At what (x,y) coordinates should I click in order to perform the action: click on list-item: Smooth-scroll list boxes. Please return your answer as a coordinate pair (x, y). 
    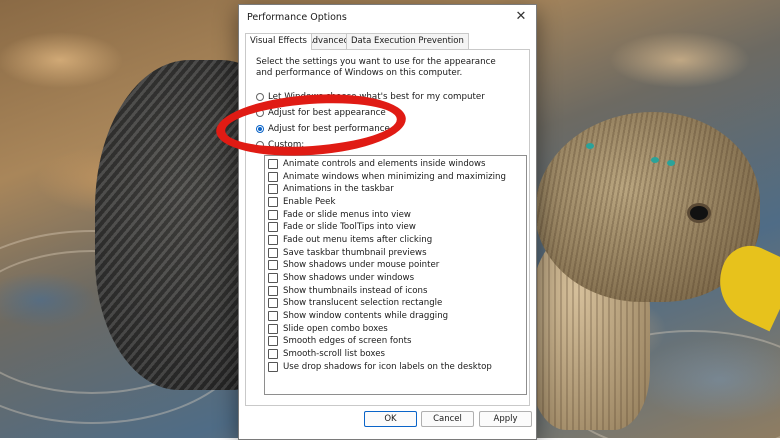
    Looking at the image, I should click on (326, 354).